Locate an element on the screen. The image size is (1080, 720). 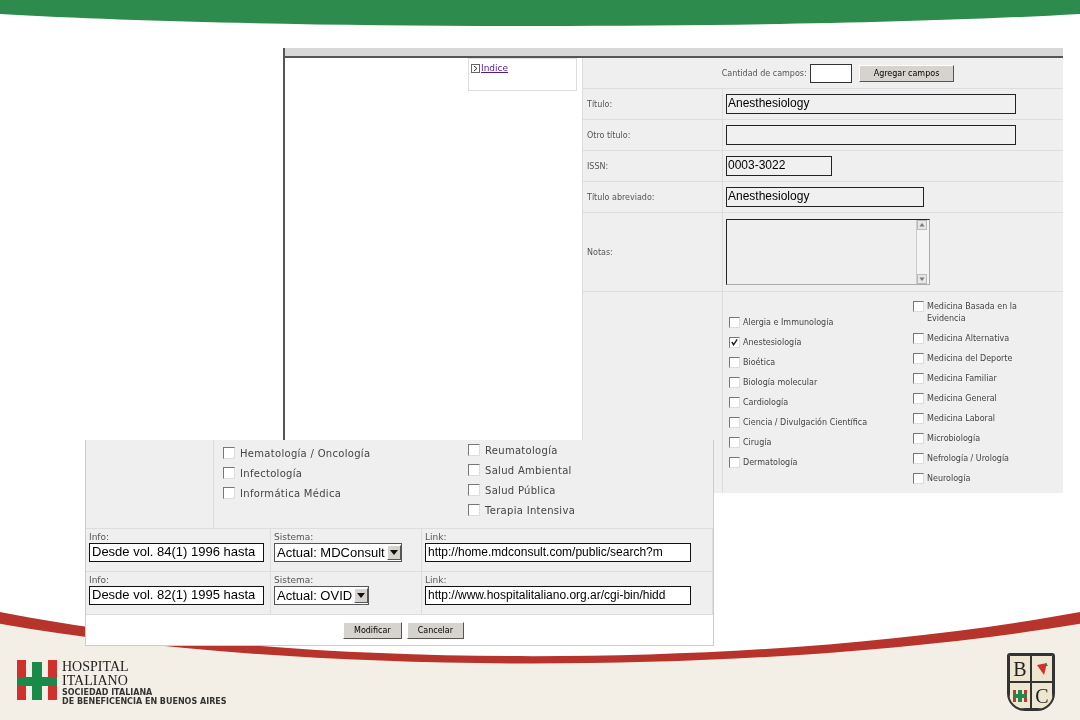
crest-letter: C is located at coordinates (1042, 695).